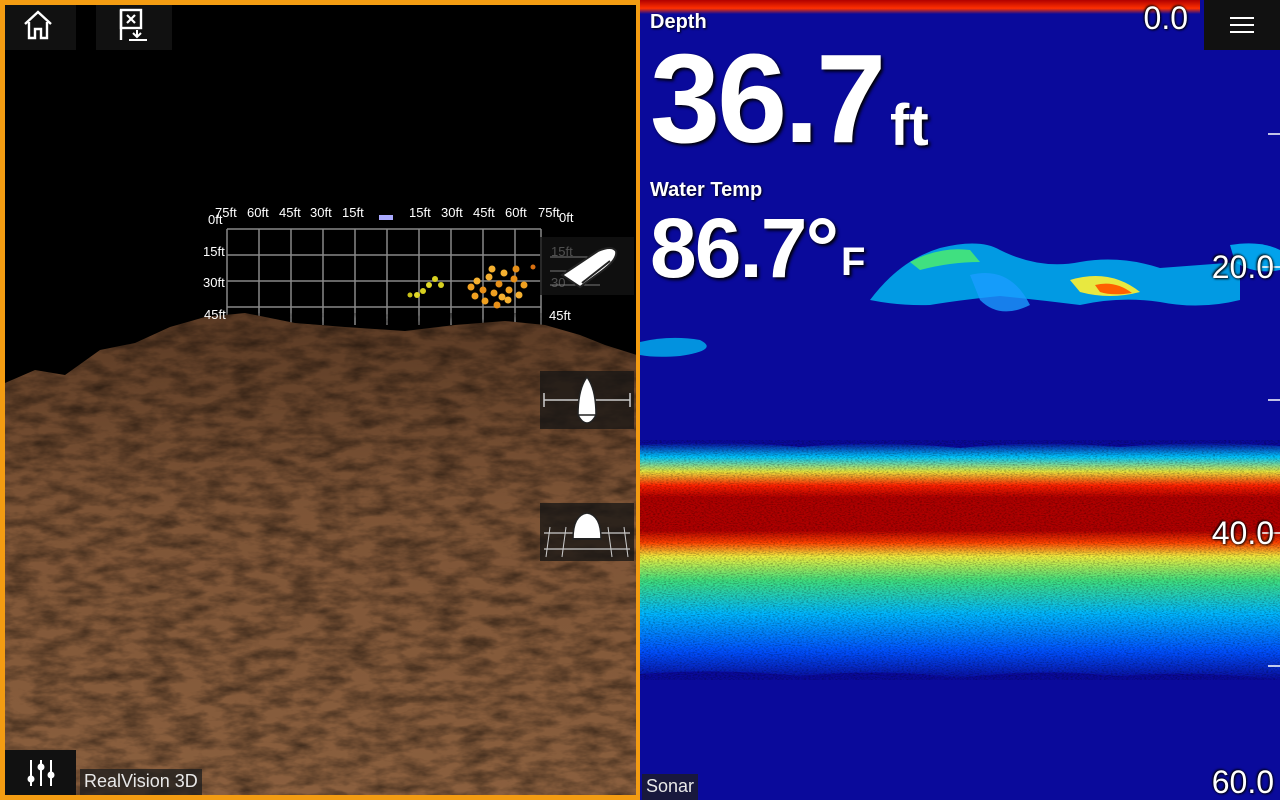 This screenshot has width=1280, height=800. I want to click on grid-label-h8: 60ft, so click(516, 212).